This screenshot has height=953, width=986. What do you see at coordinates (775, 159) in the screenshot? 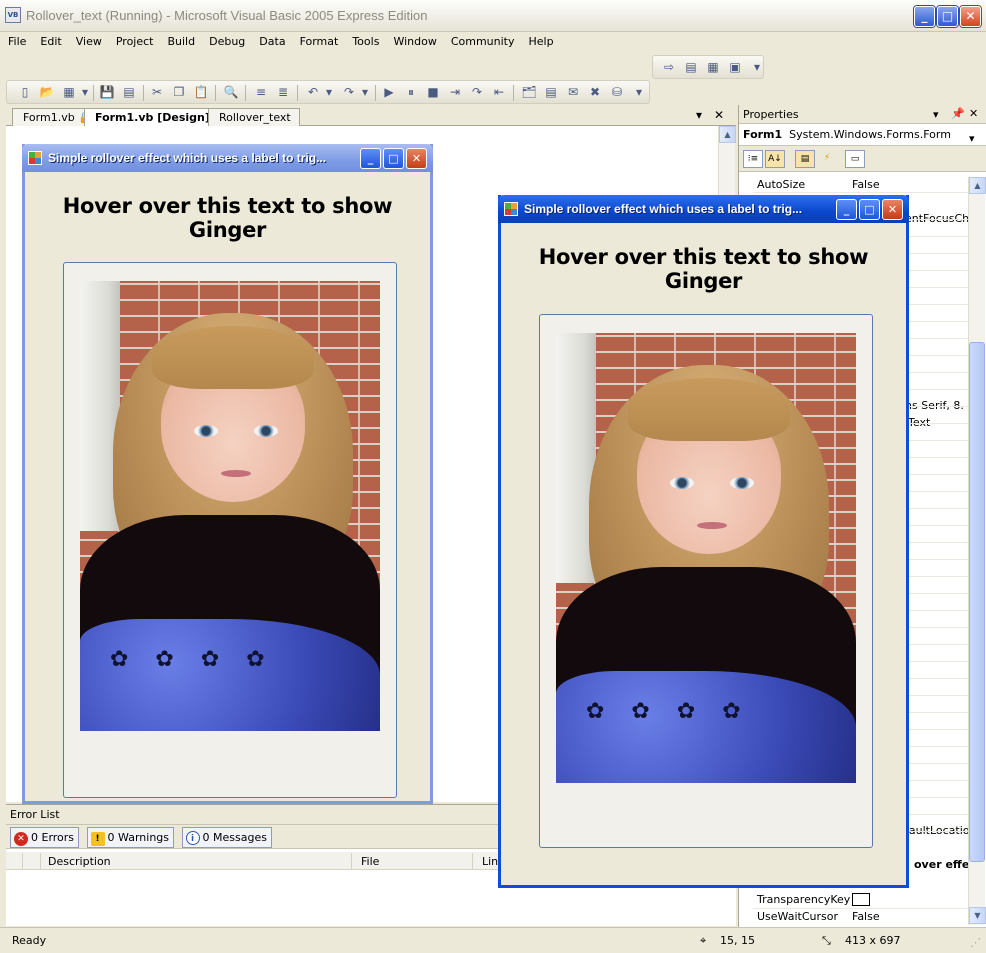
I see `alphabetical-icon: A↓` at bounding box center [775, 159].